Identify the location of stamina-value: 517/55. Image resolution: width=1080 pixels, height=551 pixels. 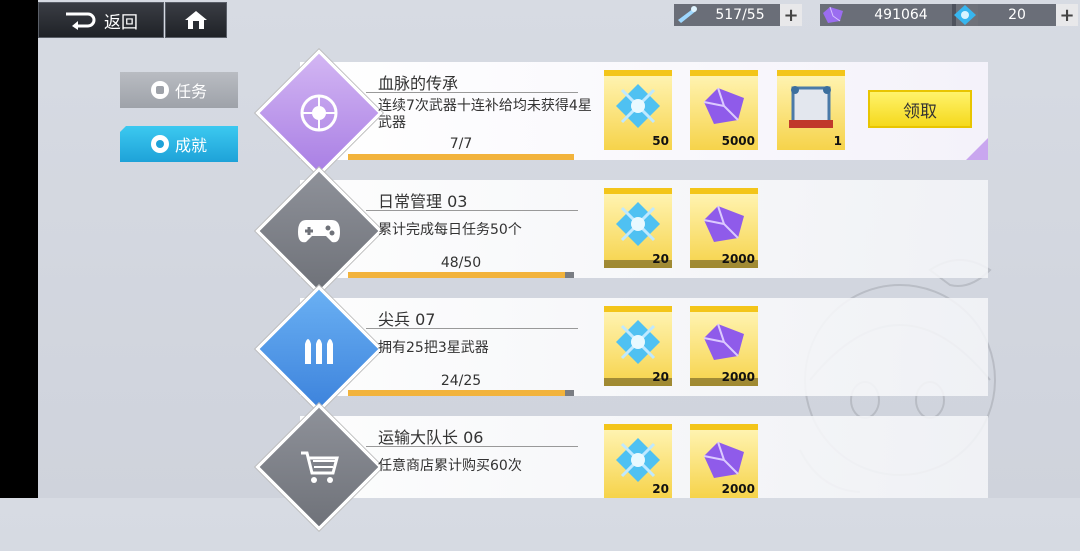
(740, 15).